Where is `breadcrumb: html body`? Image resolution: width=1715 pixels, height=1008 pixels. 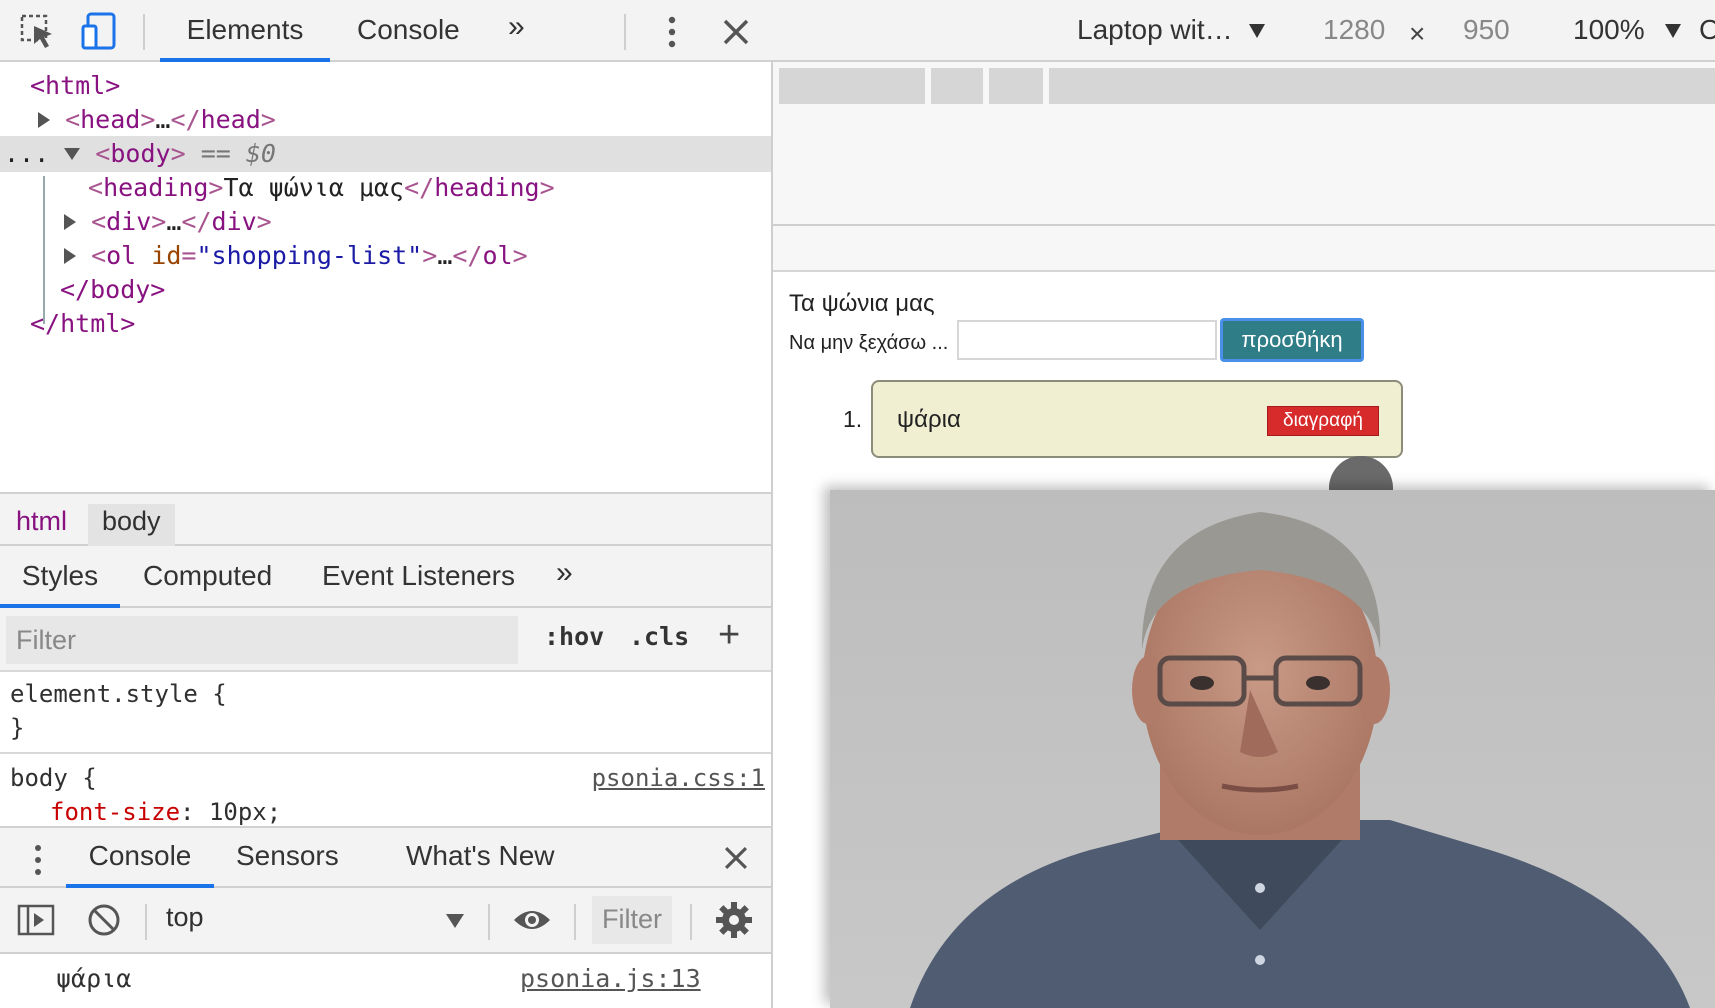 breadcrumb: html body is located at coordinates (385, 519).